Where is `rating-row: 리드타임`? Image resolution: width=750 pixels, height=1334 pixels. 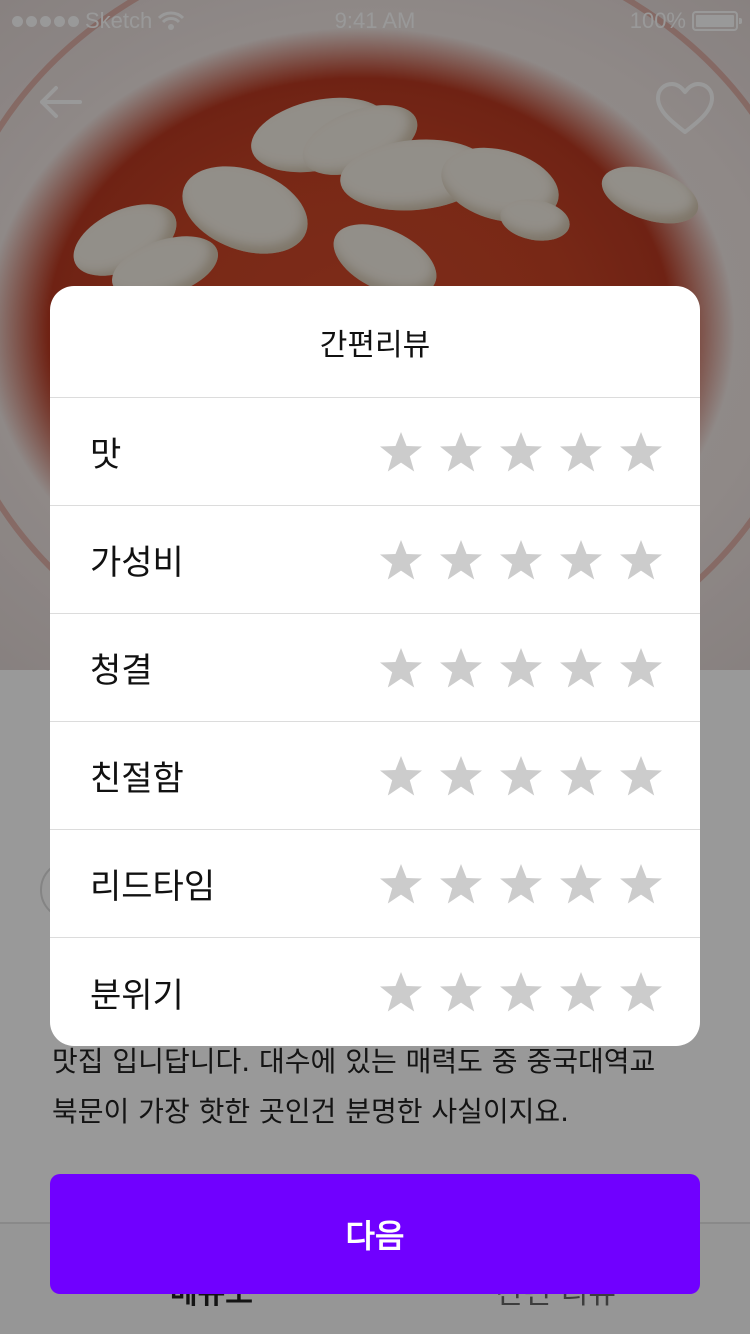 rating-row: 리드타임 is located at coordinates (375, 884).